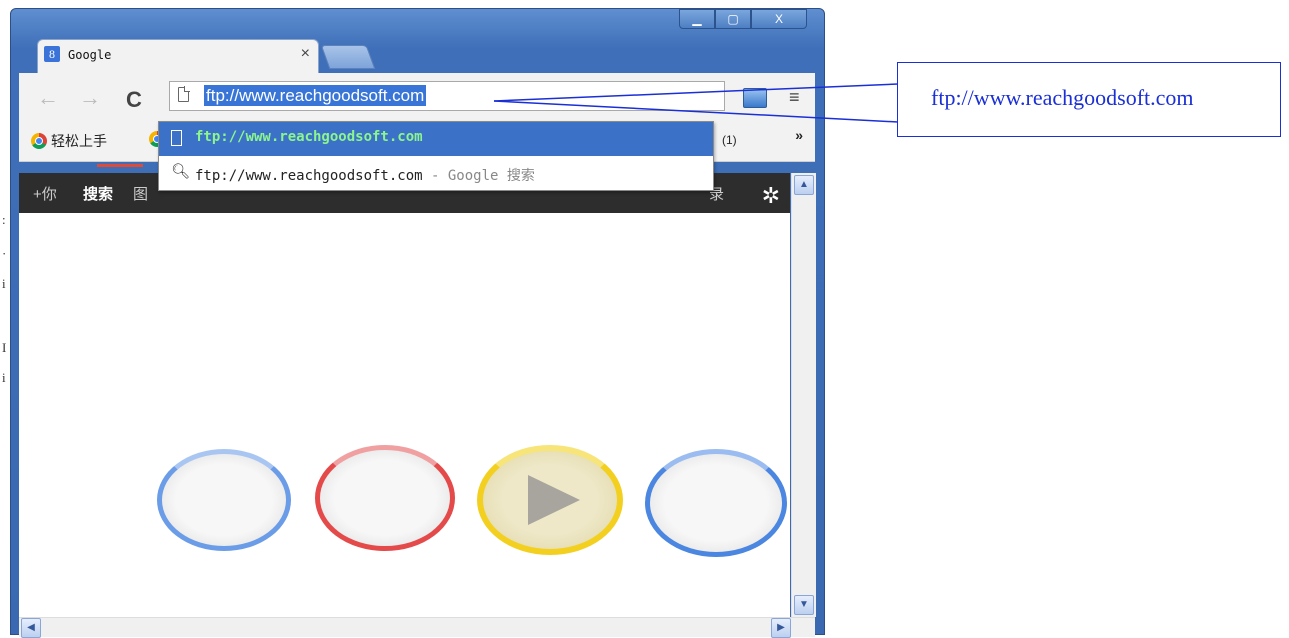 The width and height of the screenshot is (1289, 638). What do you see at coordinates (1062, 97) in the screenshot?
I see `callout-text: ftp://www.reachgoodsoft.com` at bounding box center [1062, 97].